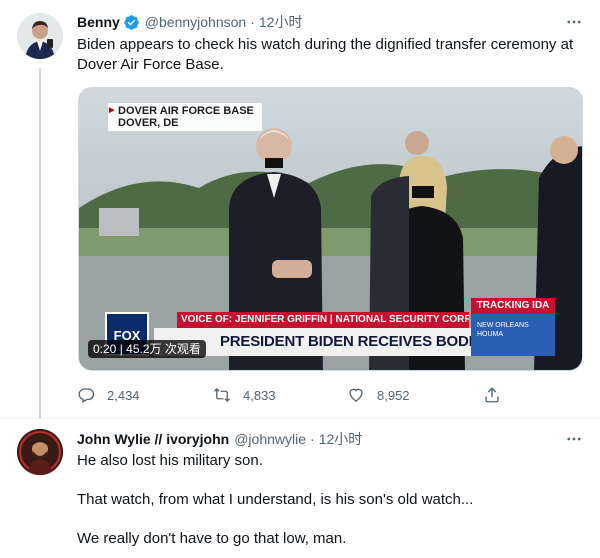 Image resolution: width=600 pixels, height=558 pixels. I want to click on reply-icon, so click(86, 395).